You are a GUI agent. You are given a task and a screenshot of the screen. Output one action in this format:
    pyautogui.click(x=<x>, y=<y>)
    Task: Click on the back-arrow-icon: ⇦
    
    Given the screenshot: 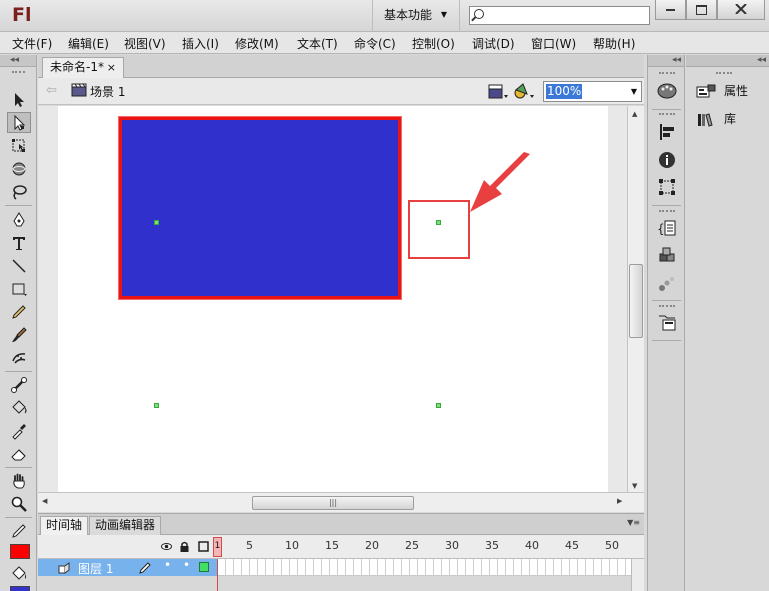 What is the action you would take?
    pyautogui.click(x=51, y=90)
    